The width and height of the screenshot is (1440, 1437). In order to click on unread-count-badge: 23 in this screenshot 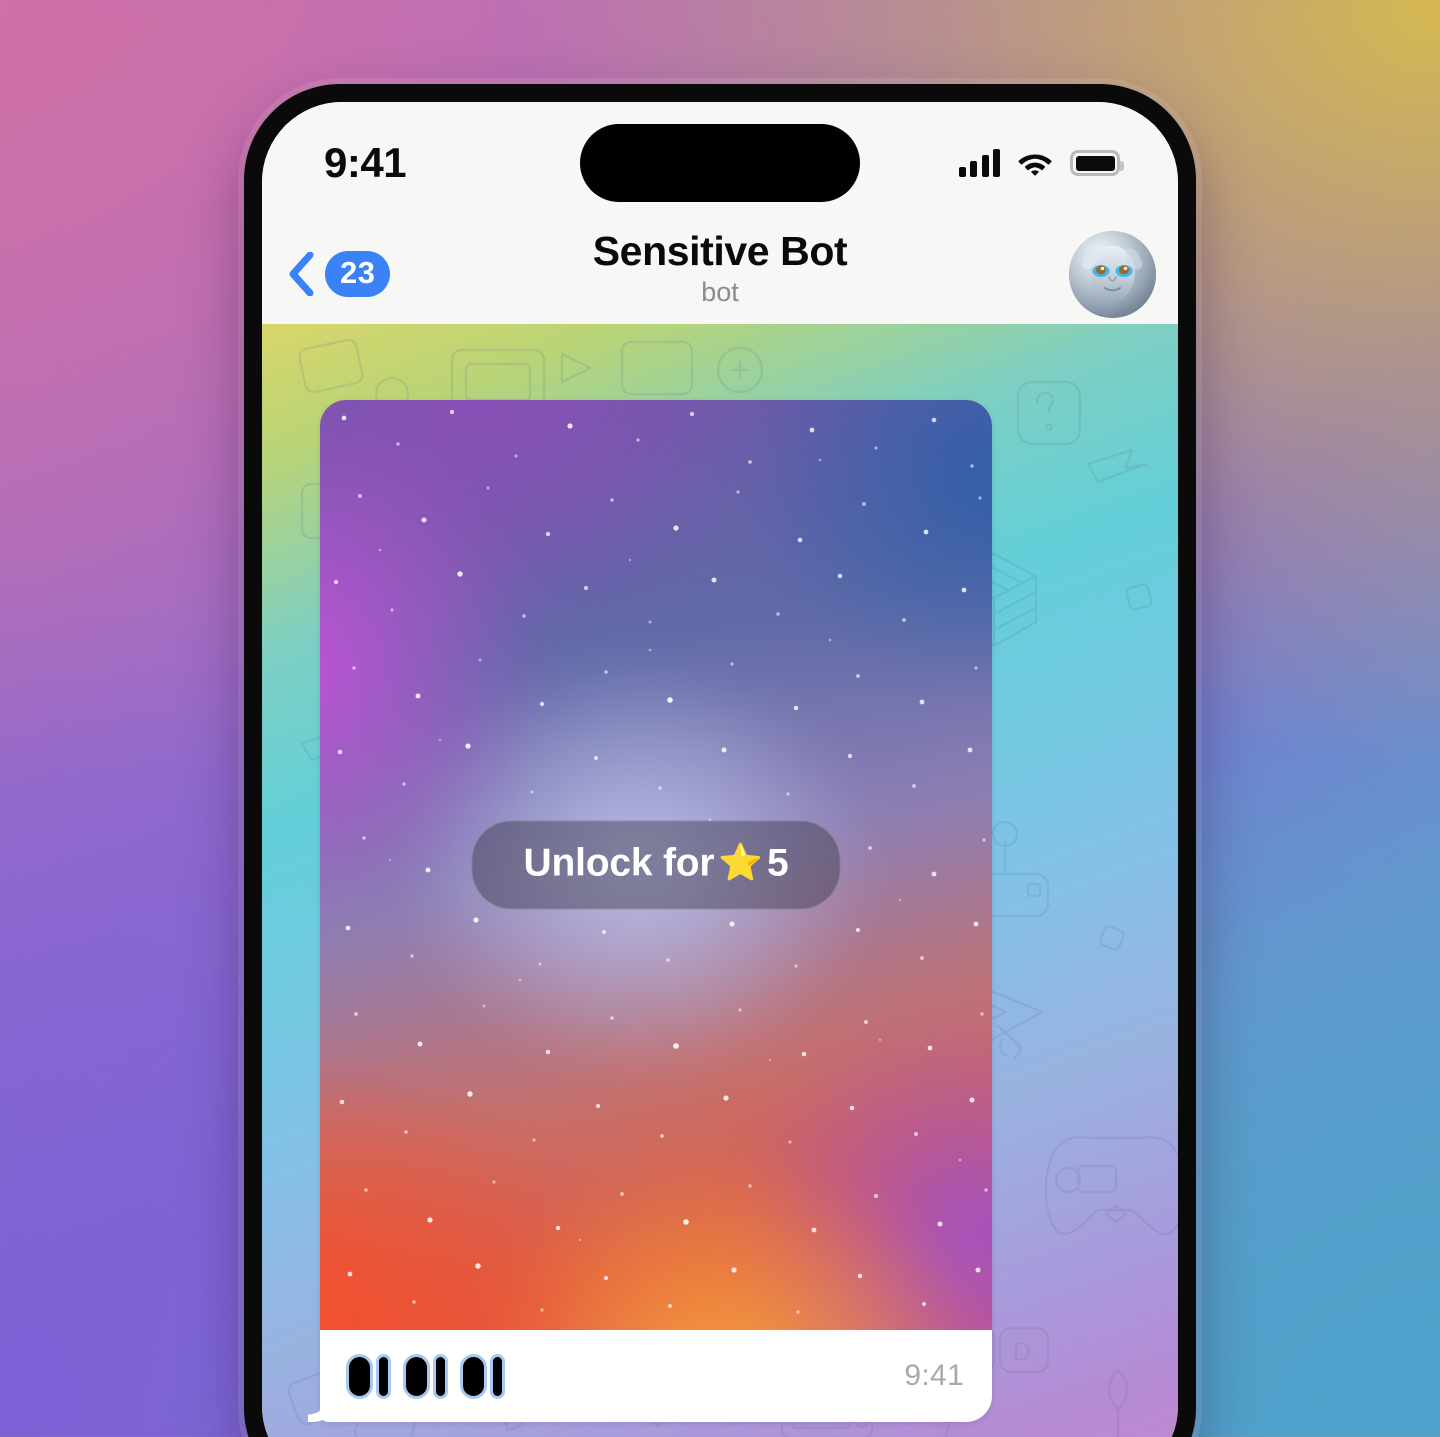, I will do `click(358, 274)`.